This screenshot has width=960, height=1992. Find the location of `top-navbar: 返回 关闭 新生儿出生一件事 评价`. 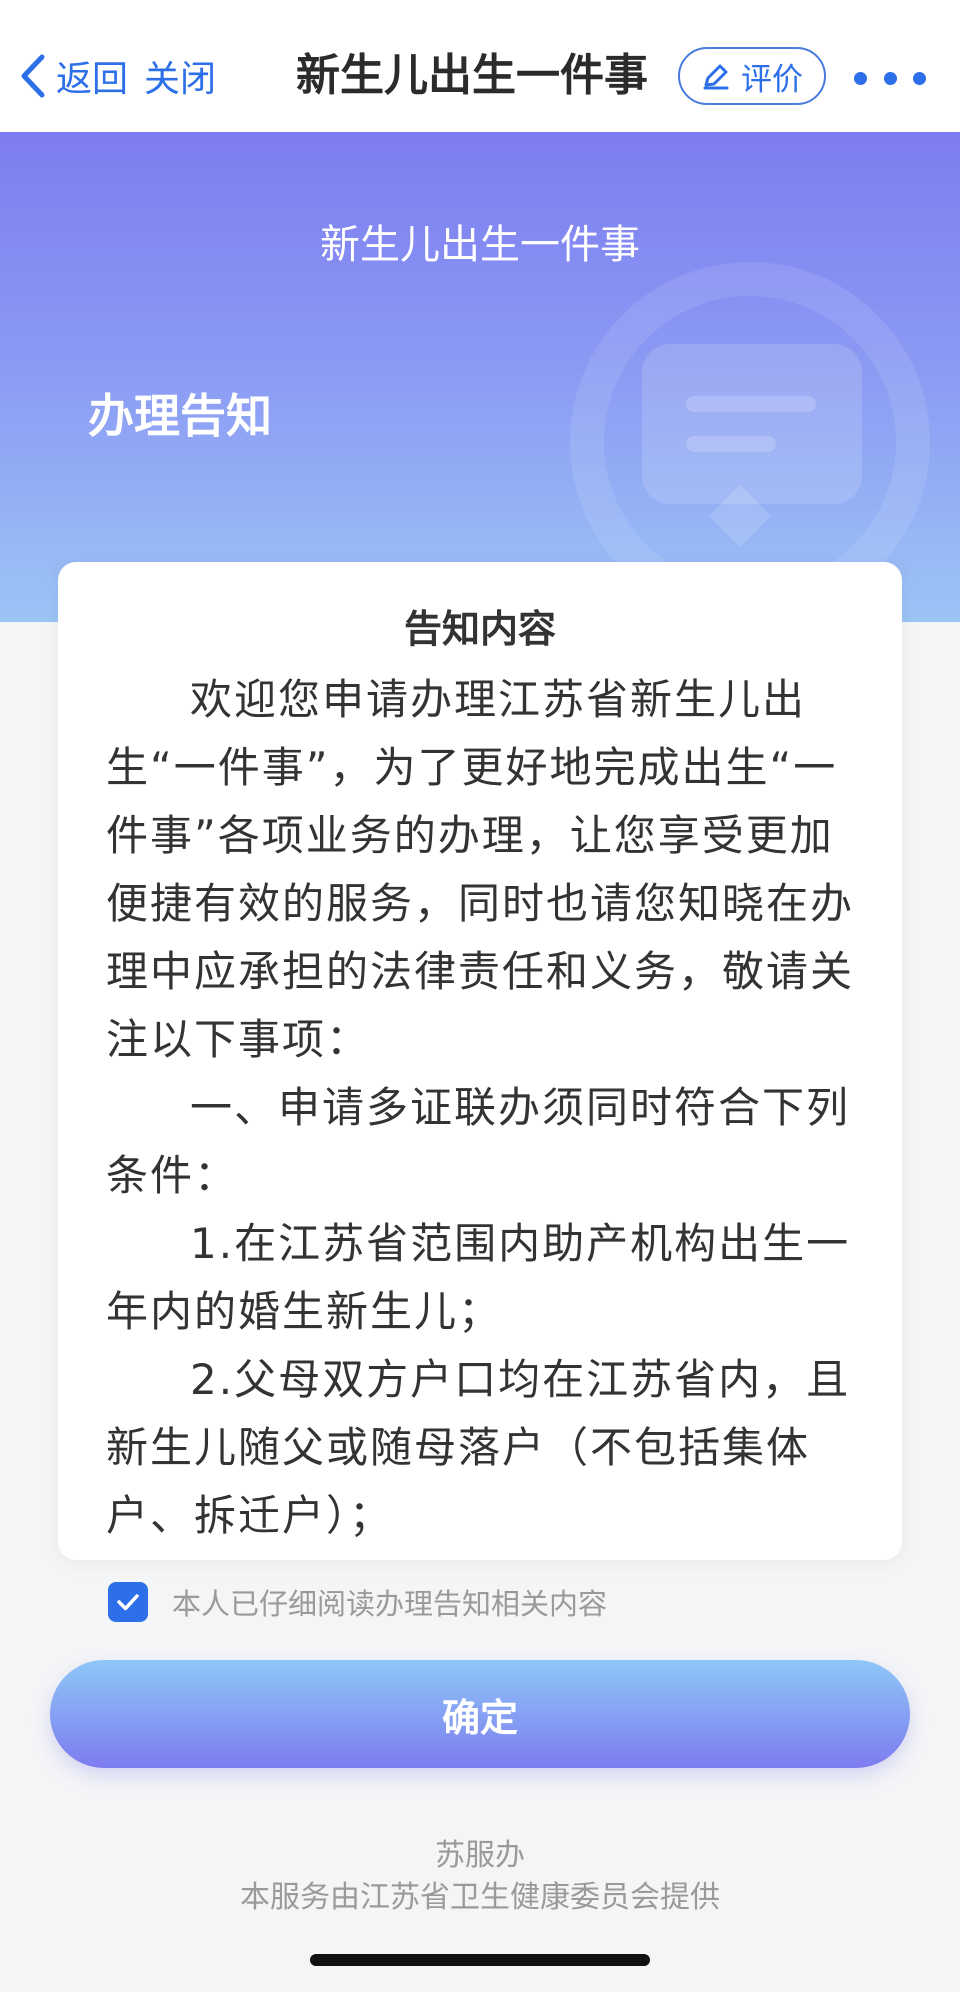

top-navbar: 返回 关闭 新生儿出生一件事 评价 is located at coordinates (480, 66).